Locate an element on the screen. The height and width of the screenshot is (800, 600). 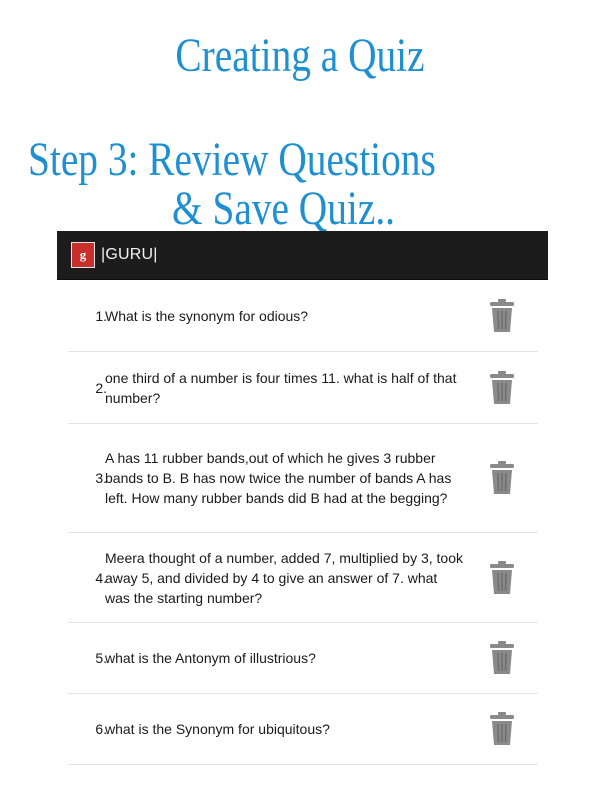
question-number: 1. is located at coordinates (101, 315).